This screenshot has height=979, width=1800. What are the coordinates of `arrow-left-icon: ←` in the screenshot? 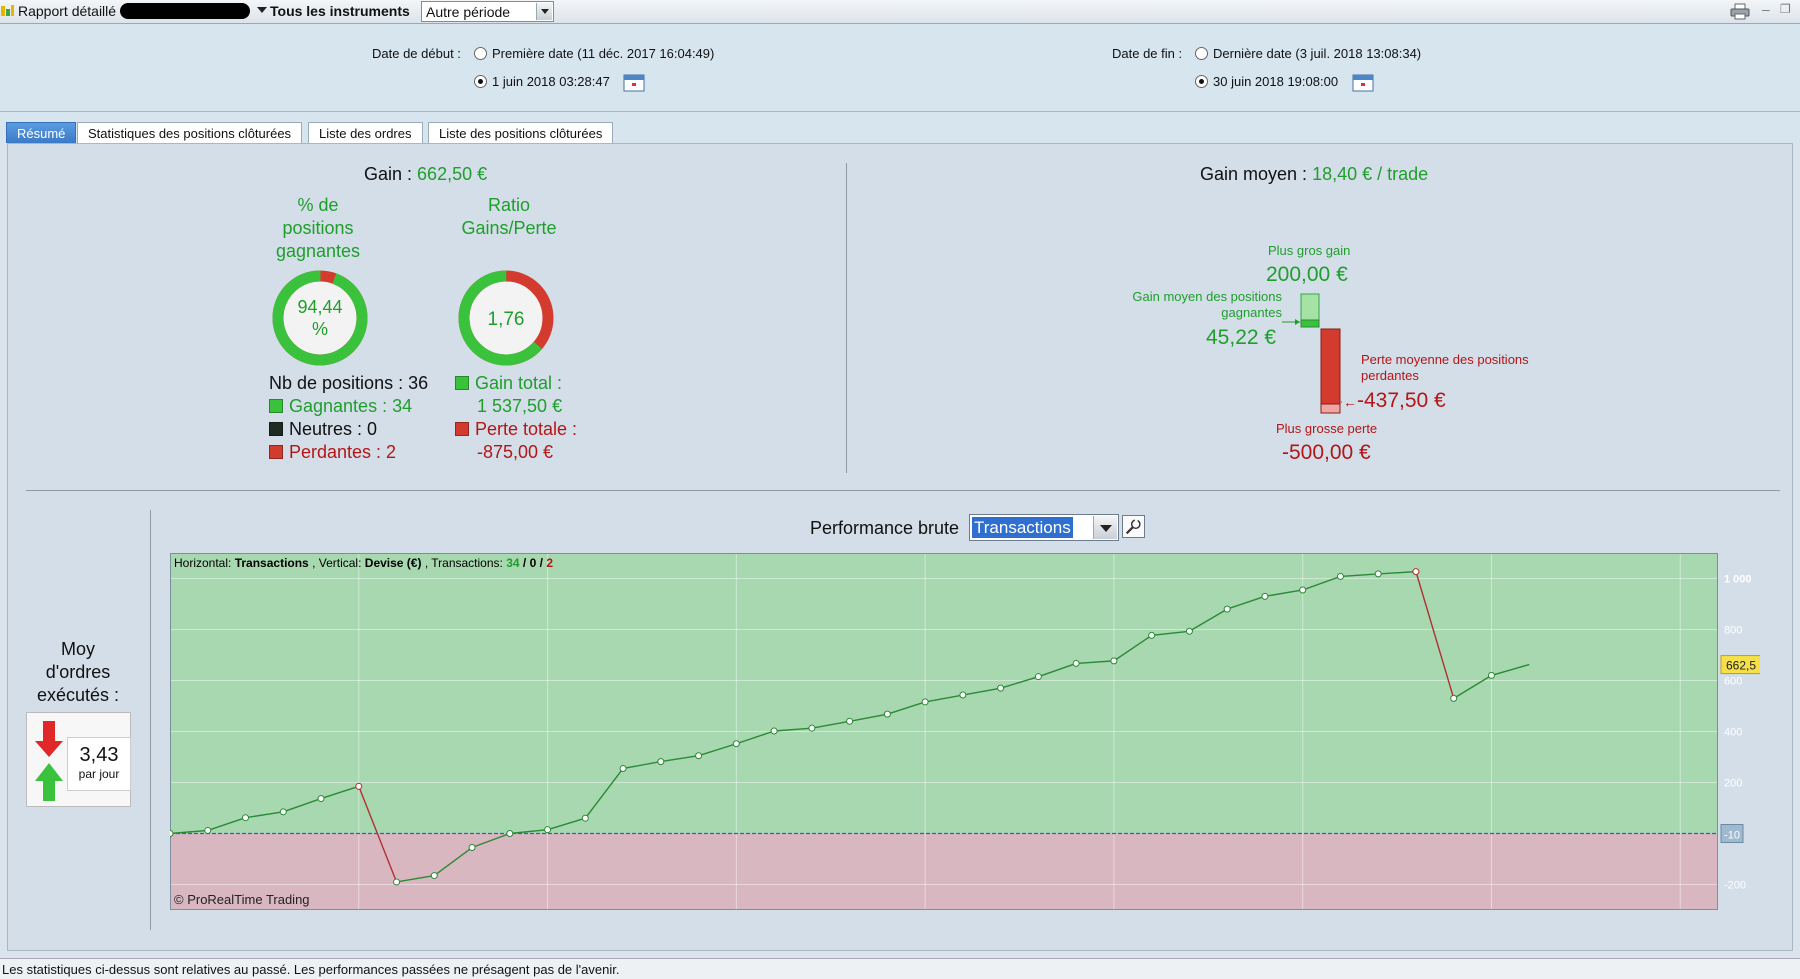 It's located at (1350, 402).